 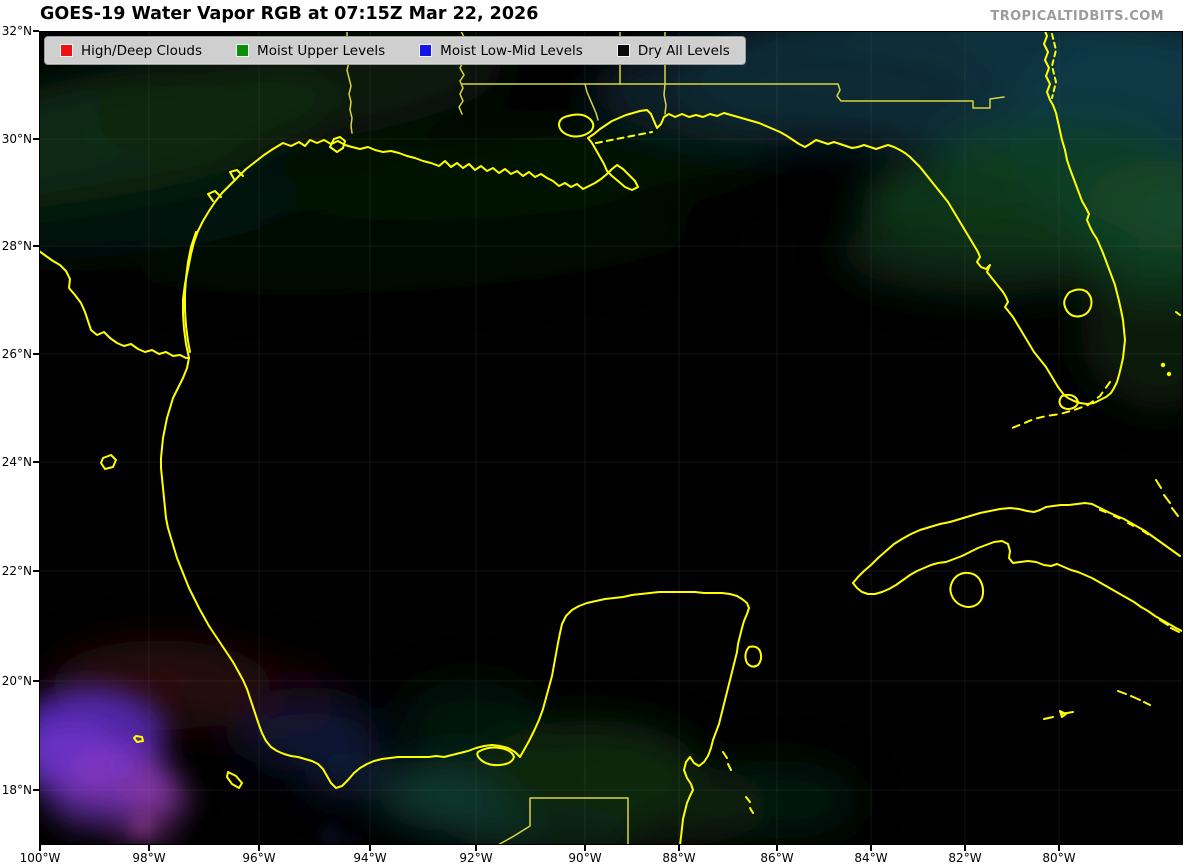 I want to click on legend-item-1: Moist Upper Levels, so click(x=310, y=51).